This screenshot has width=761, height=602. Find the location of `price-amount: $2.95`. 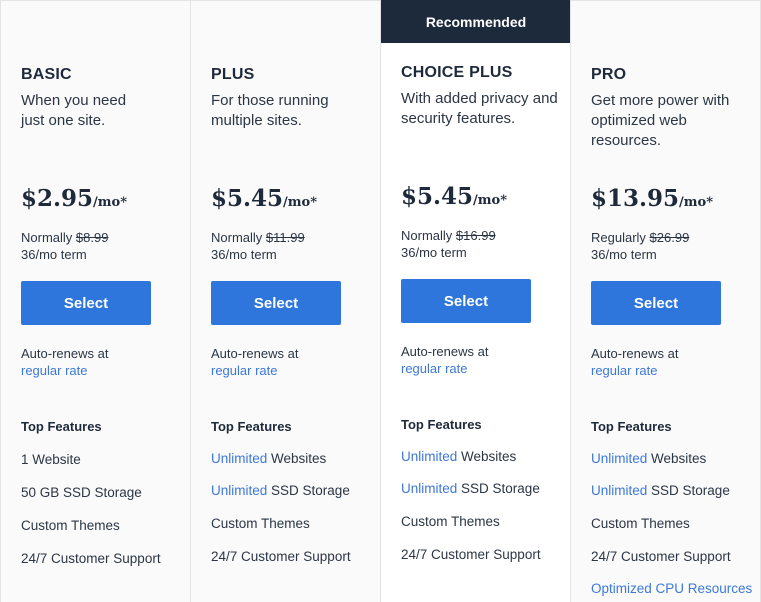

price-amount: $2.95 is located at coordinates (57, 198).